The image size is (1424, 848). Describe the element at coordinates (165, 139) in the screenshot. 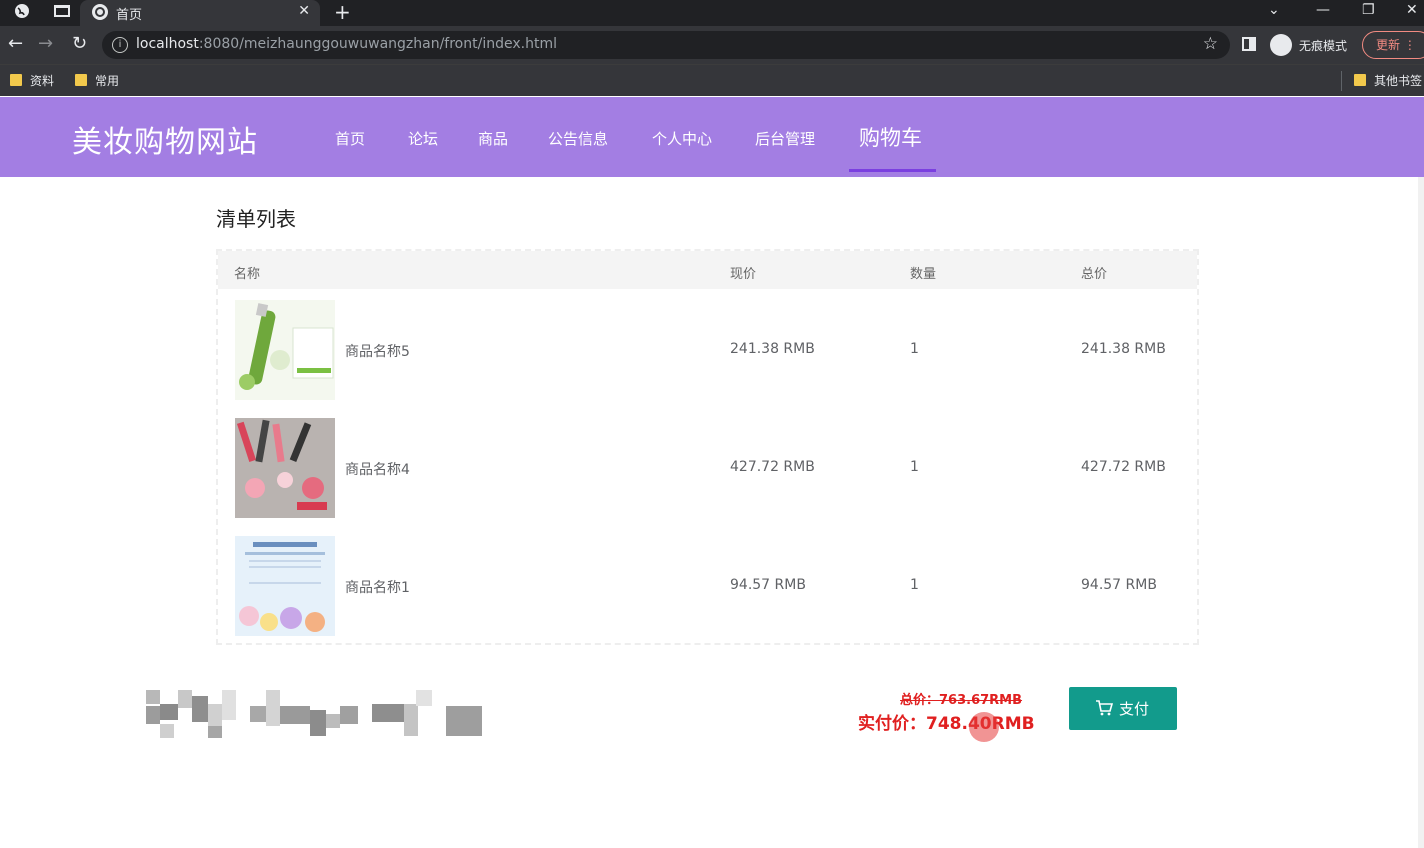

I see `site-title: 美妆购物网站` at that location.